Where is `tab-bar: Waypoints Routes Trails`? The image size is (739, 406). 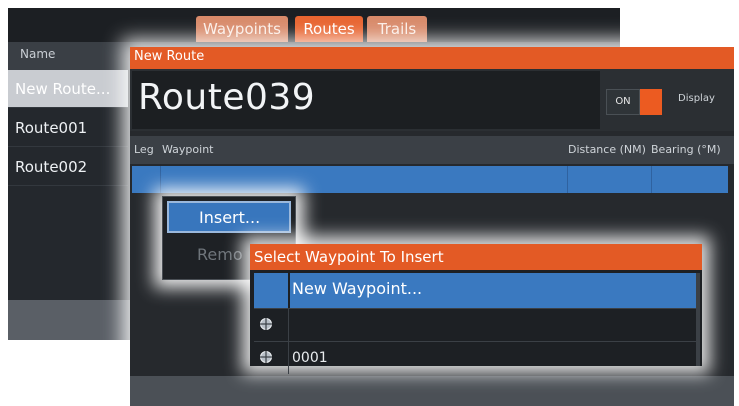 tab-bar: Waypoints Routes Trails is located at coordinates (314, 25).